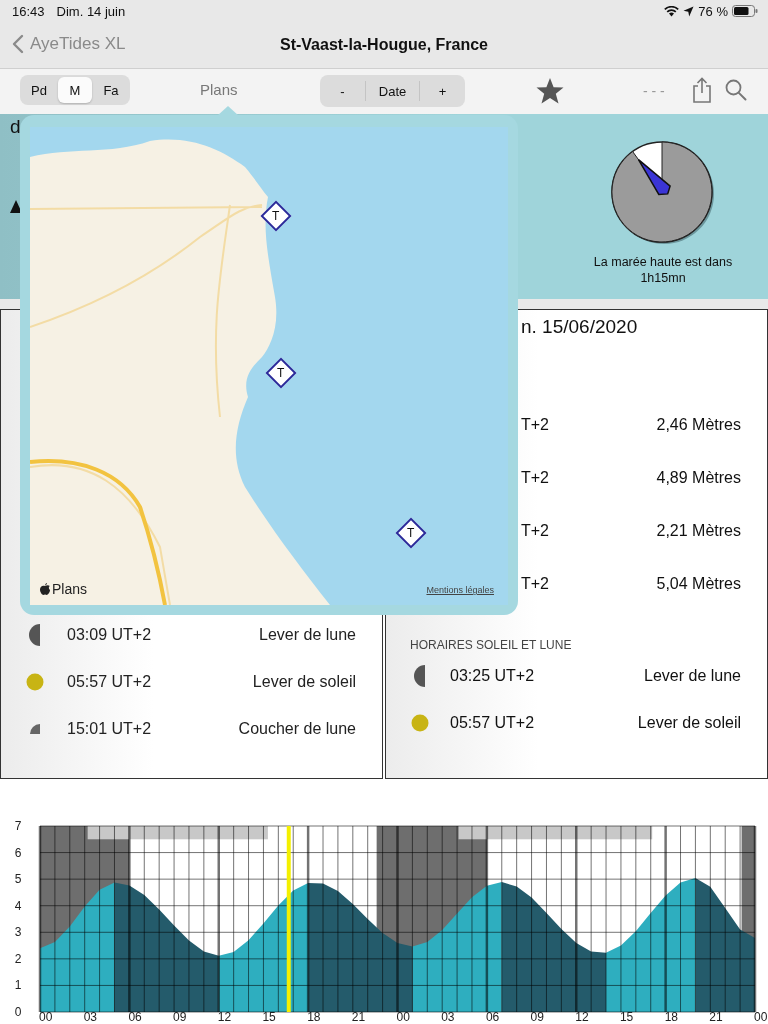 This screenshot has height=1024, width=768. Describe the element at coordinates (745, 11) in the screenshot. I see `battery-icon` at that location.